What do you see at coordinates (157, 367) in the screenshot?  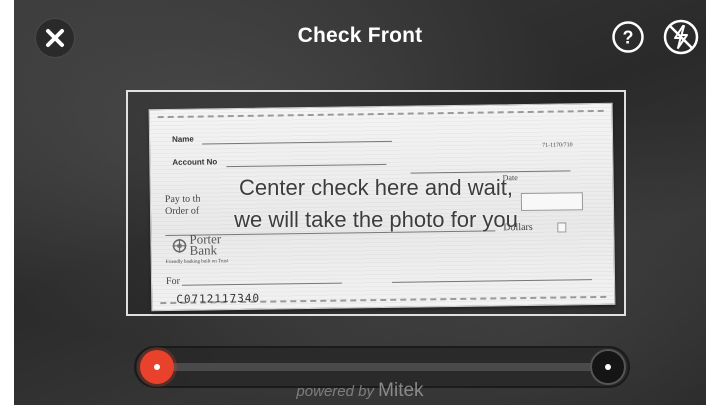 I see `progress-start-dot` at bounding box center [157, 367].